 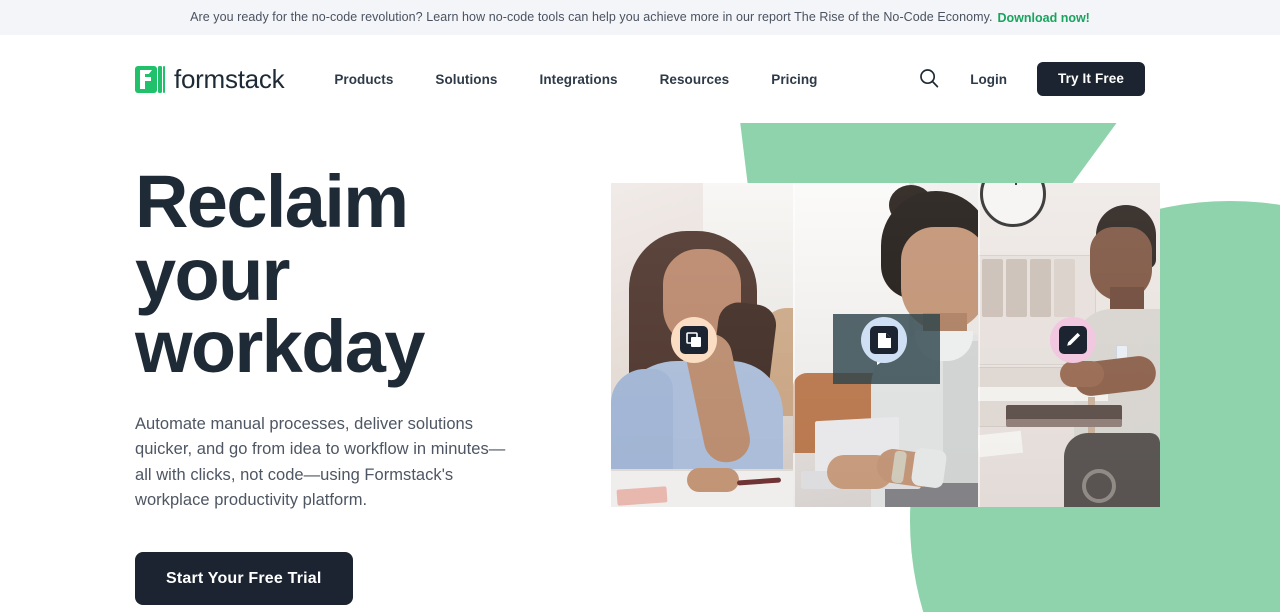 I want to click on nav-item-solutions: Solutions, so click(x=466, y=79).